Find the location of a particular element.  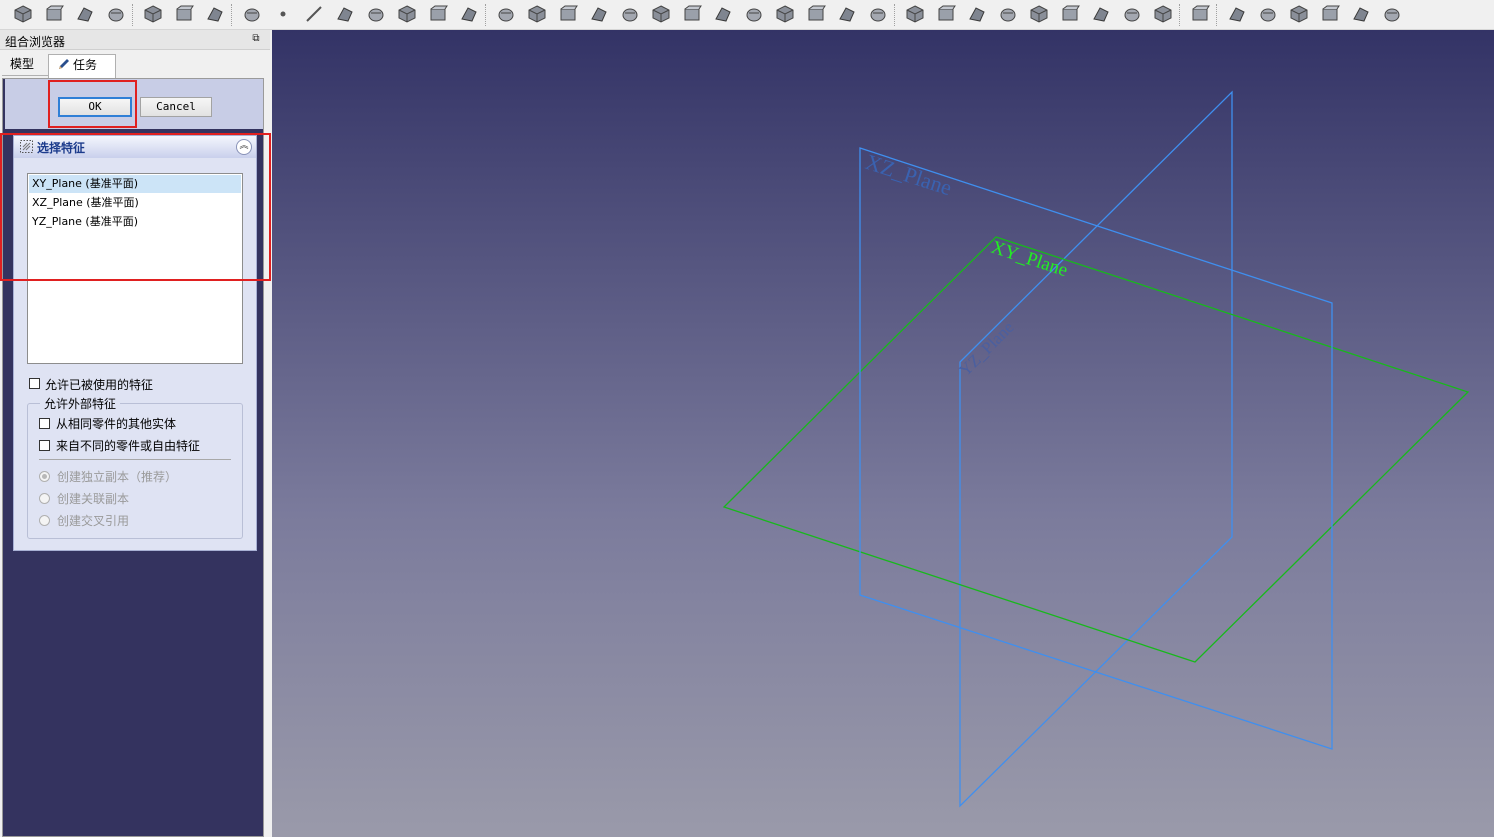

tab-task: 任务 is located at coordinates (82, 66).